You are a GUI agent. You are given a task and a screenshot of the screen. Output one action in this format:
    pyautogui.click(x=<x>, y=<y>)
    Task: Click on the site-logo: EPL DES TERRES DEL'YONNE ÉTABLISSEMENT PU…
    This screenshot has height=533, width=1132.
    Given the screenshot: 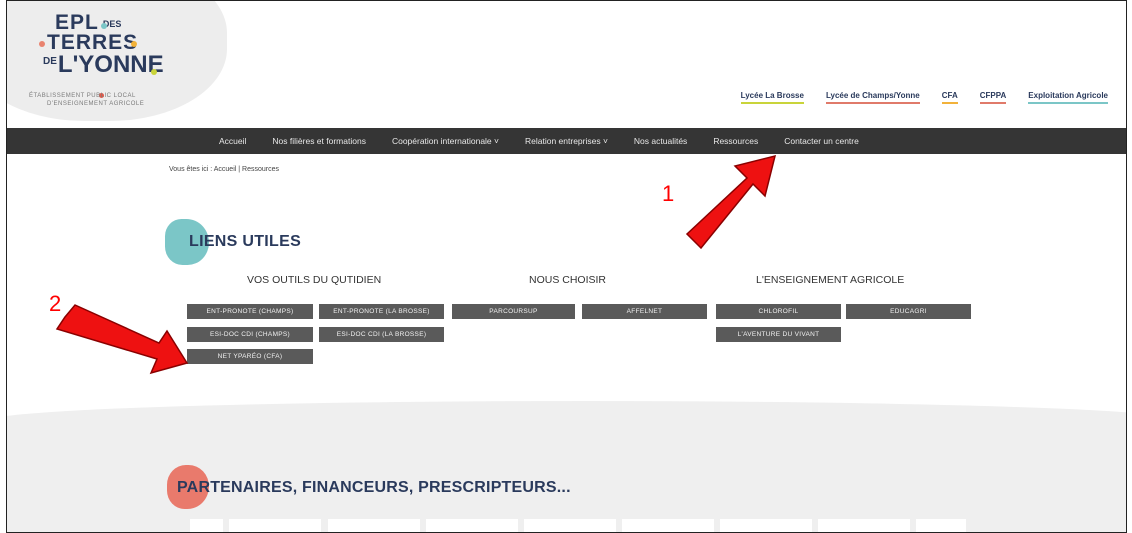 What is the action you would take?
    pyautogui.click(x=124, y=63)
    